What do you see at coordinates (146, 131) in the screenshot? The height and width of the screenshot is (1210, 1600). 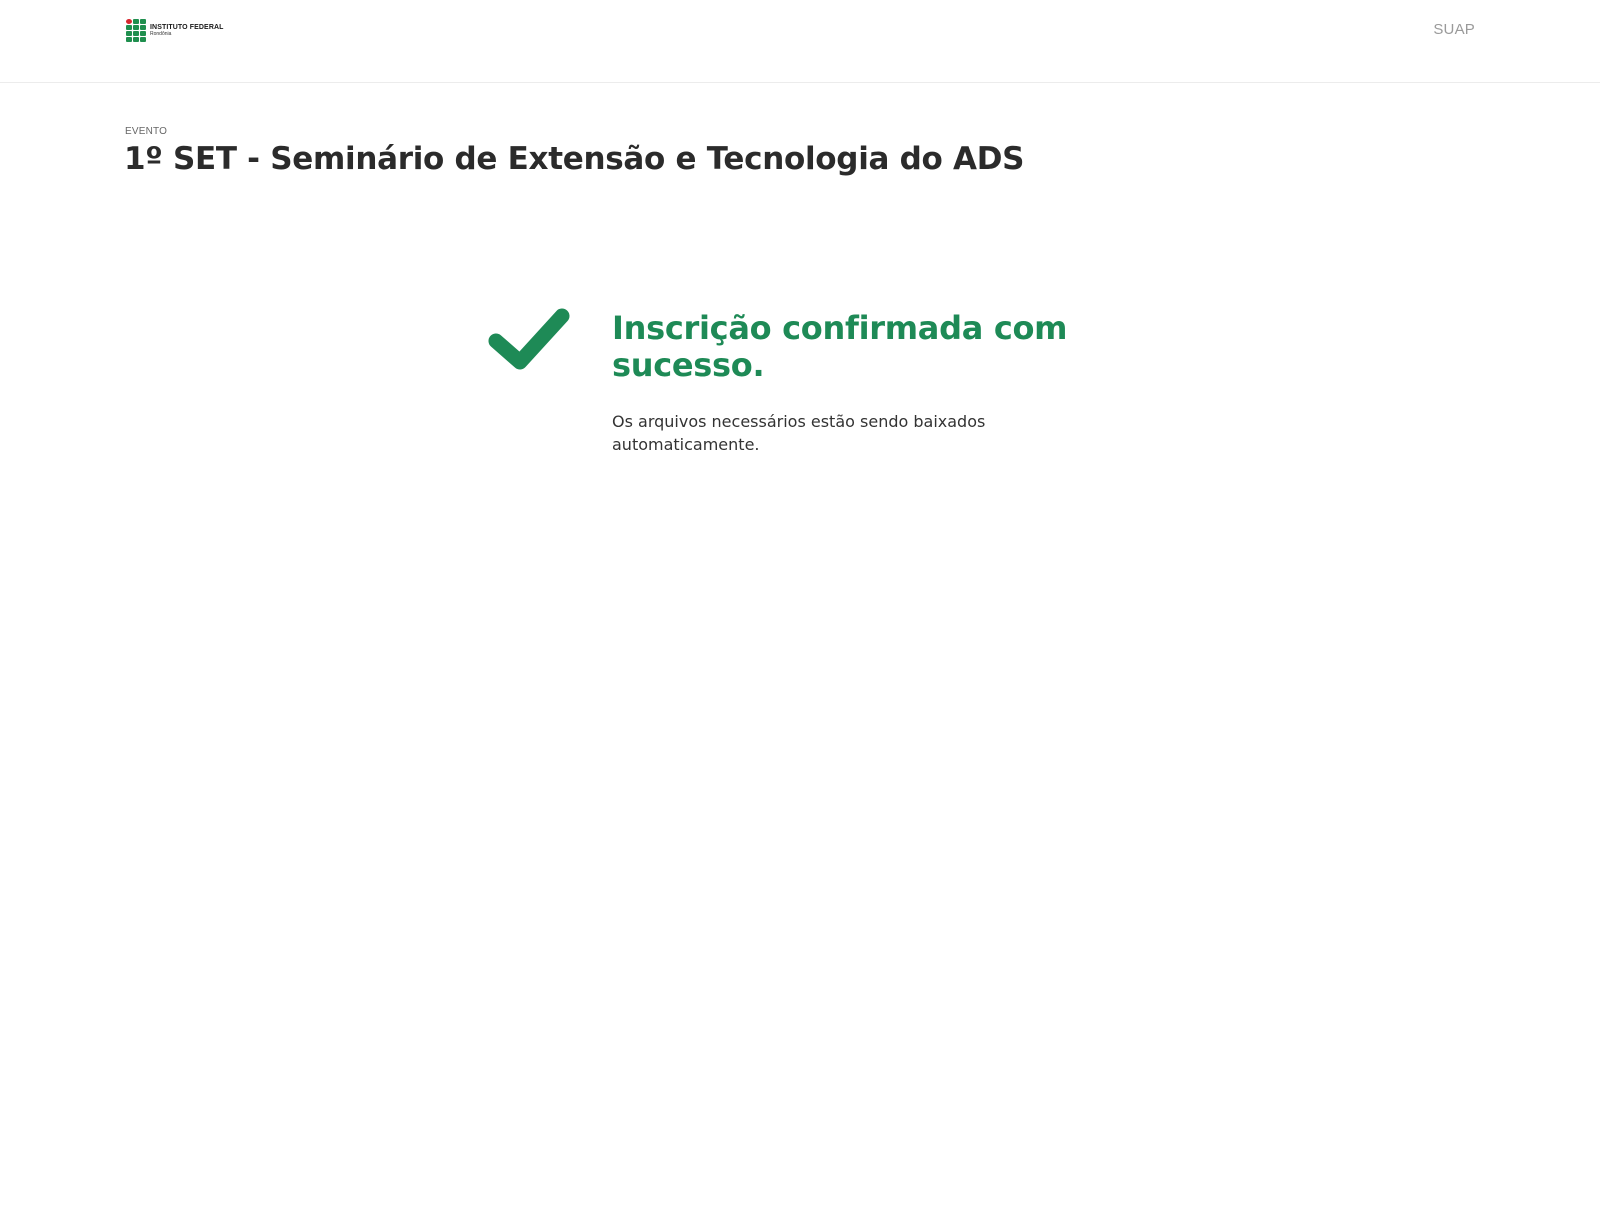 I see `page-eyebrow: EVENTO` at bounding box center [146, 131].